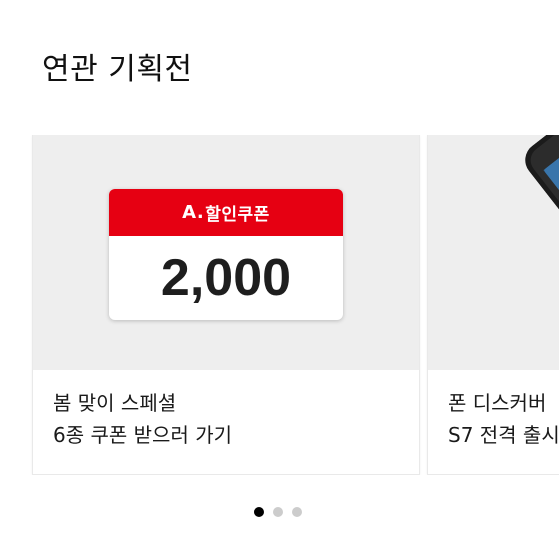  I want to click on auction-logo-icon: A., so click(193, 212).